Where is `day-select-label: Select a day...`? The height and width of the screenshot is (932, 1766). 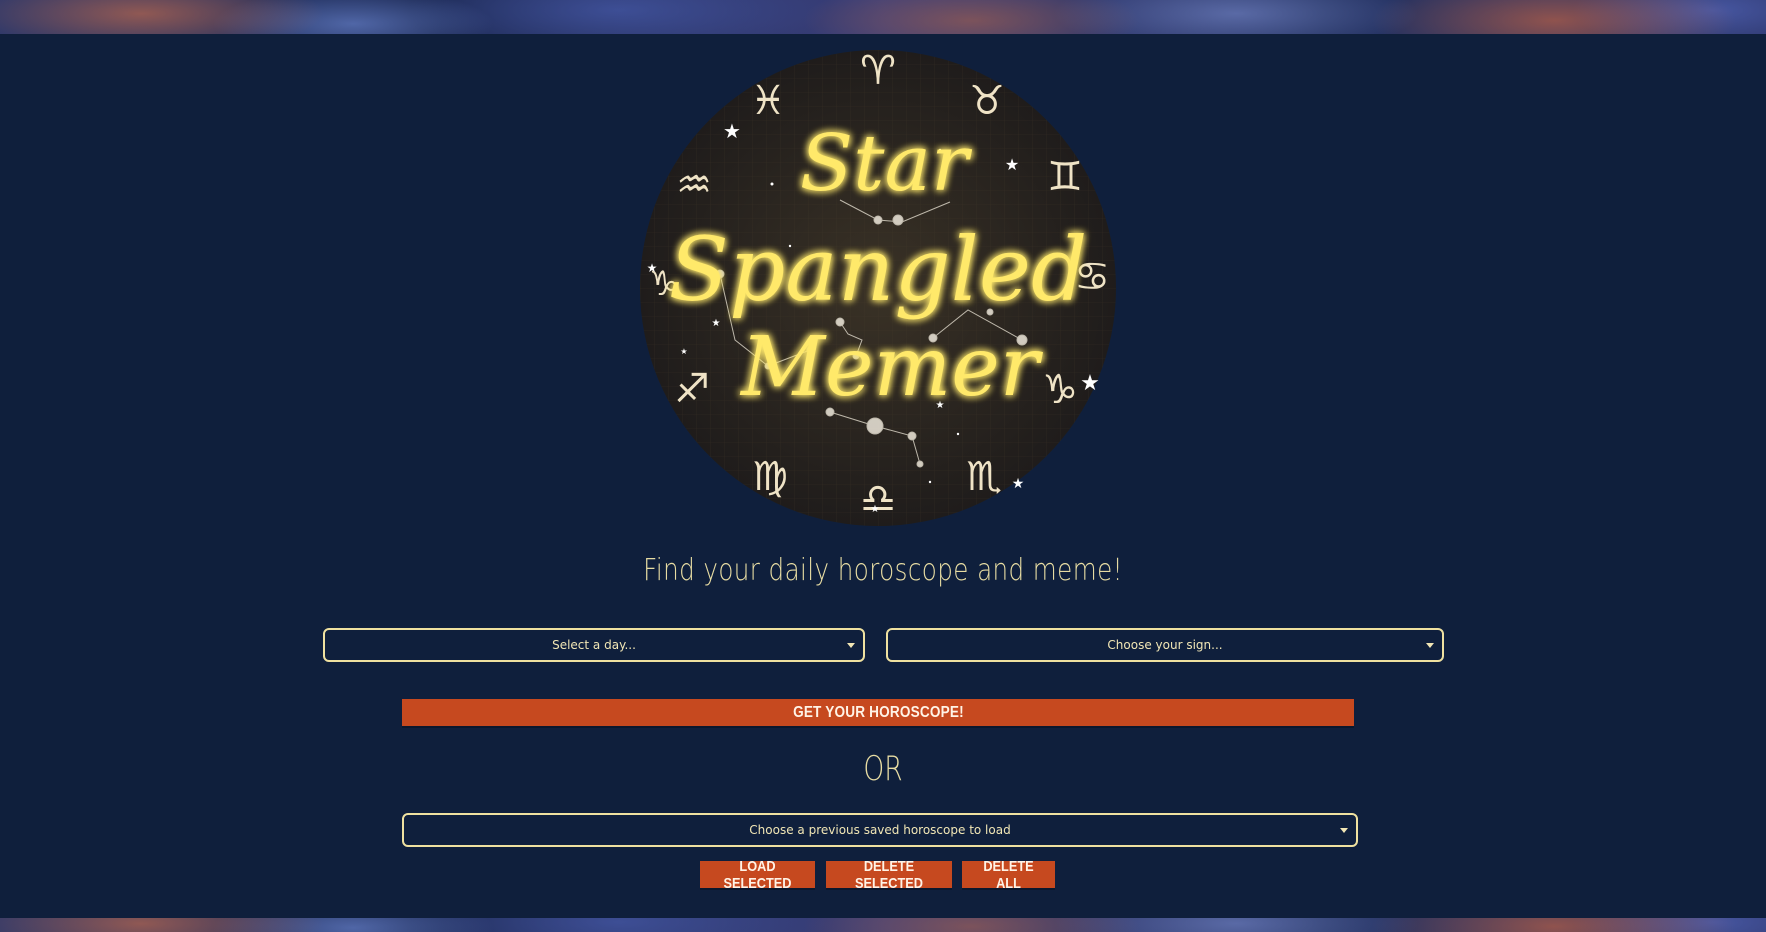 day-select-label: Select a day... is located at coordinates (594, 645).